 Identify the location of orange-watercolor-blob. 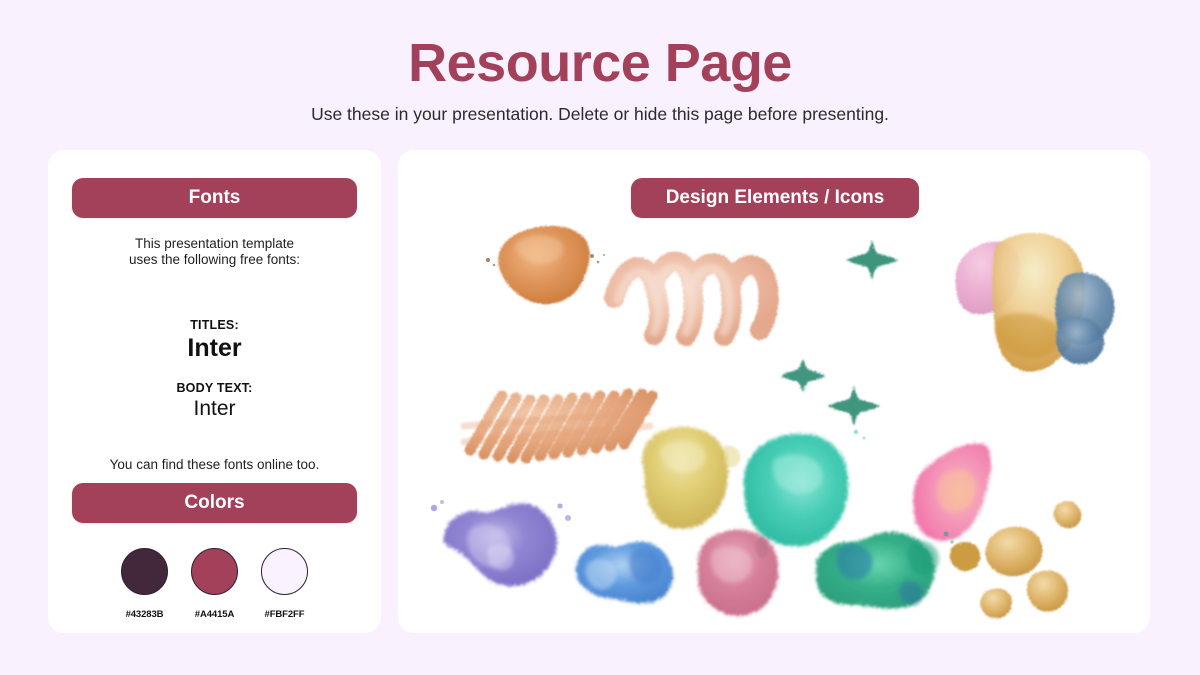
(545, 265).